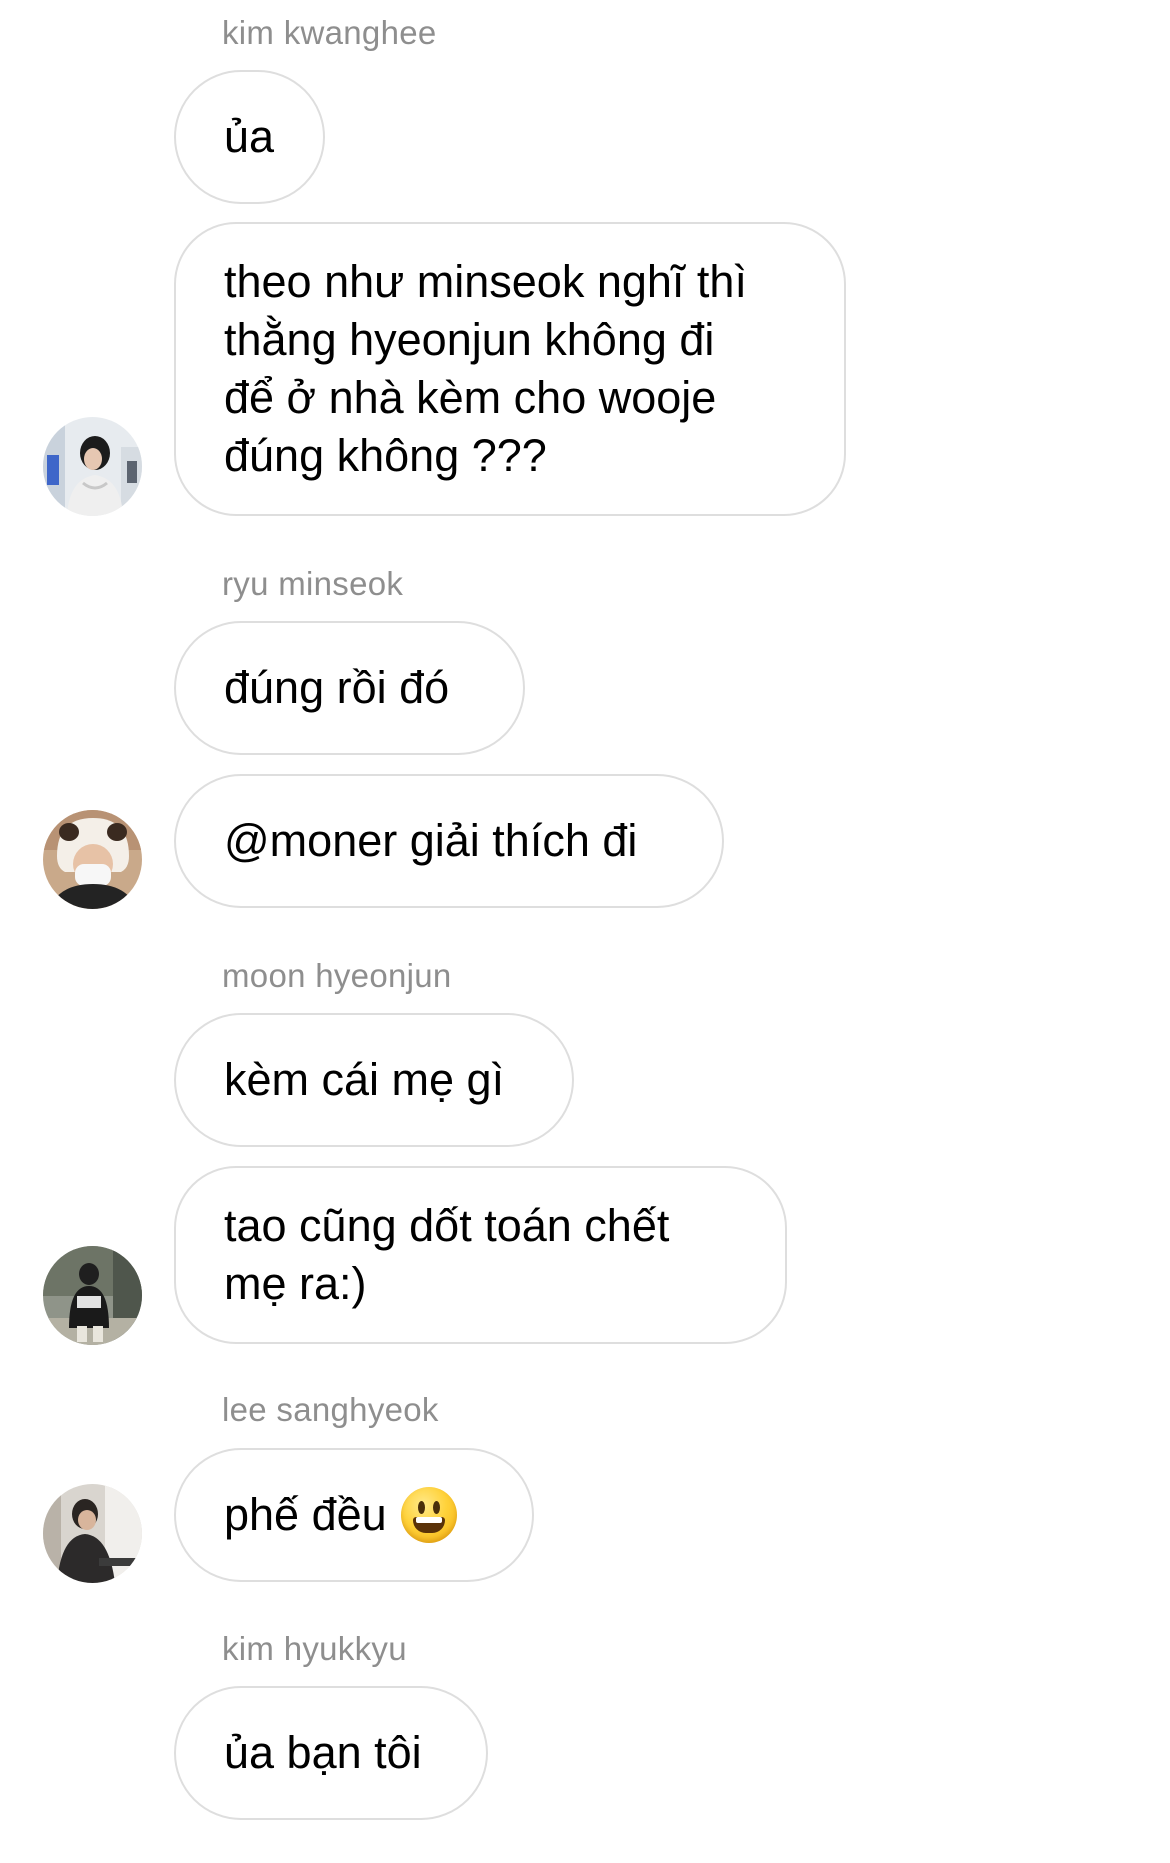 The image size is (1170, 1863). Describe the element at coordinates (428, 1515) in the screenshot. I see `grinning-face-emoji-icon` at that location.